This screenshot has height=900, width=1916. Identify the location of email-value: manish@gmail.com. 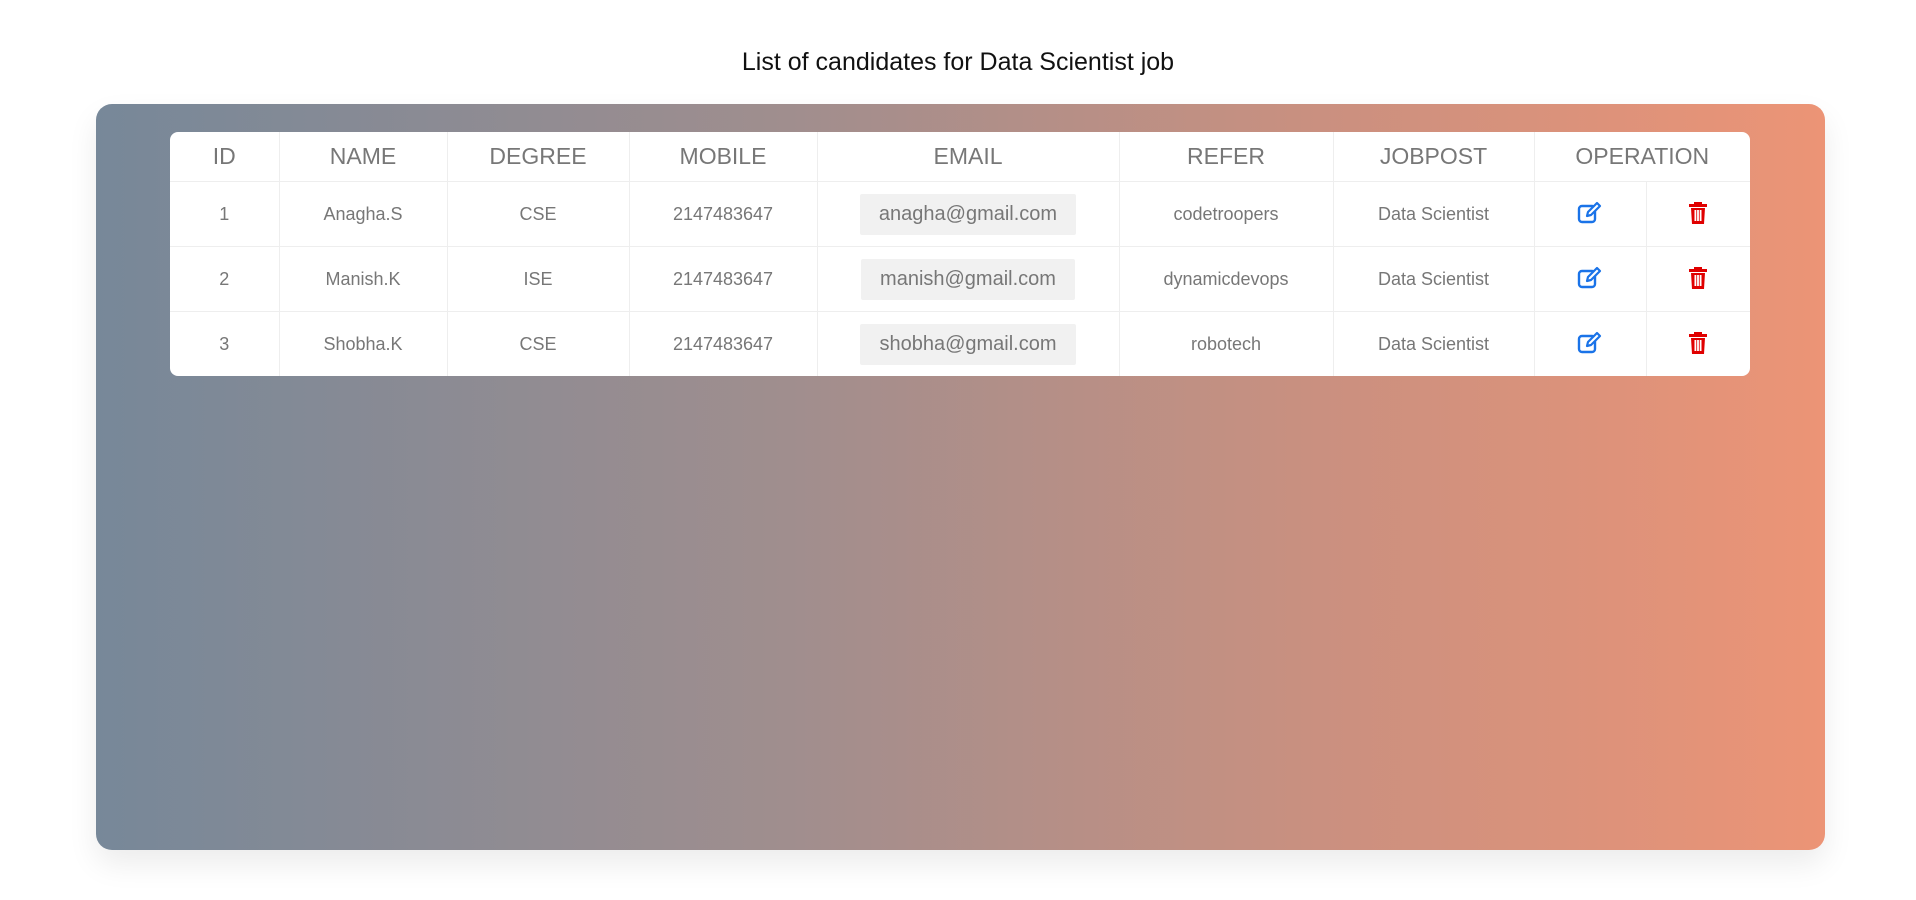
(968, 279).